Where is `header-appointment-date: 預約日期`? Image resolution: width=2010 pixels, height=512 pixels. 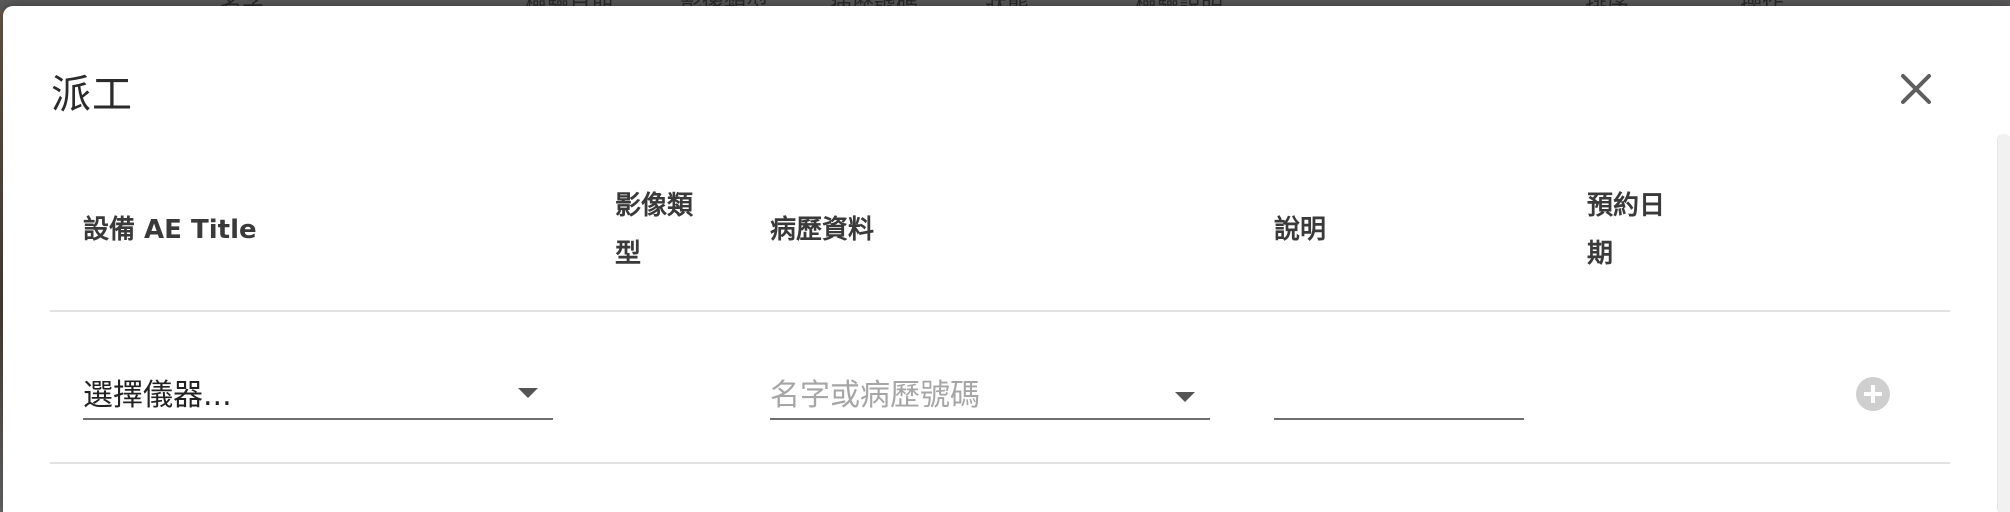
header-appointment-date: 預約日期 is located at coordinates (1626, 230).